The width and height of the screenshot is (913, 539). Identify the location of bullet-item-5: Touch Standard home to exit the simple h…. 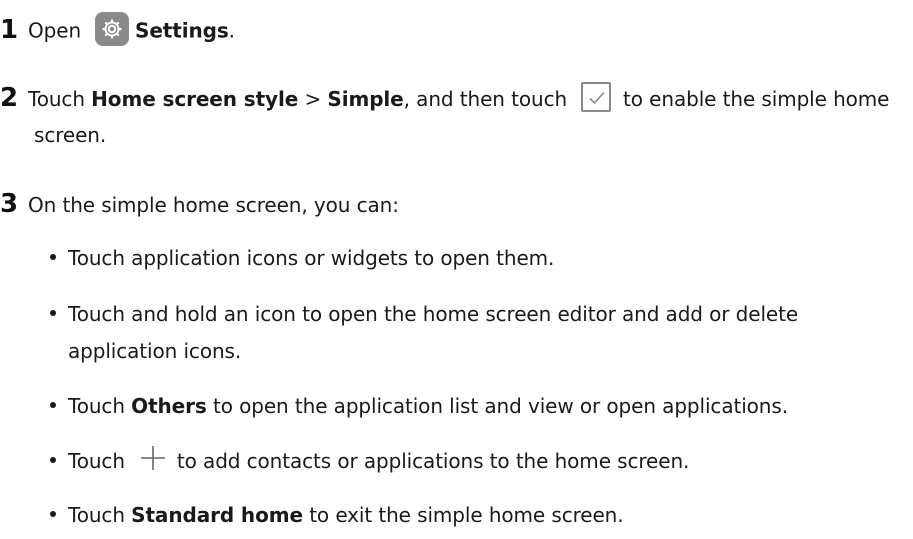
(337, 515).